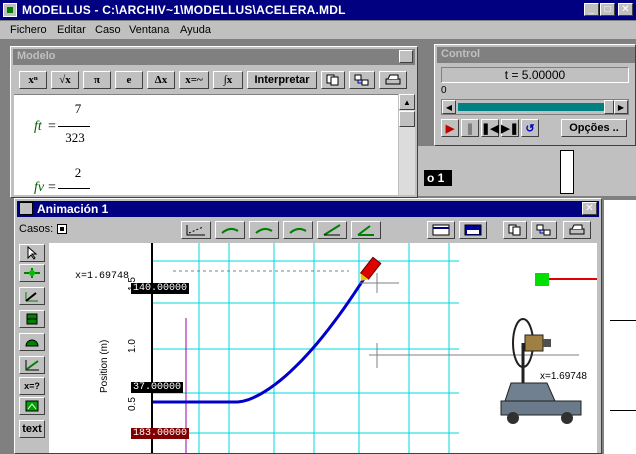  I want to click on equation-editor: ft = 7 323 fv = 2, so click(206, 144).